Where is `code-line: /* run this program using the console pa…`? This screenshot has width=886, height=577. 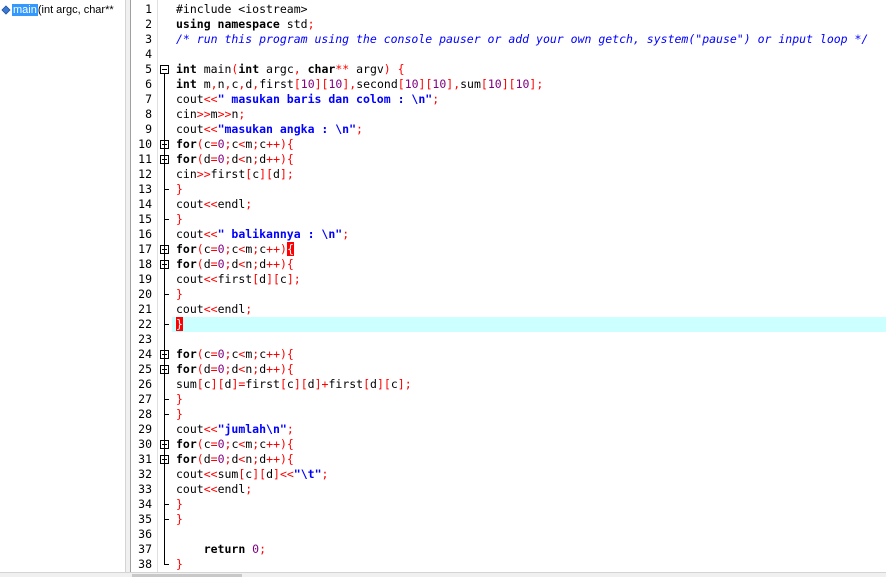
code-line: /* run this program using the console pa… is located at coordinates (522, 39).